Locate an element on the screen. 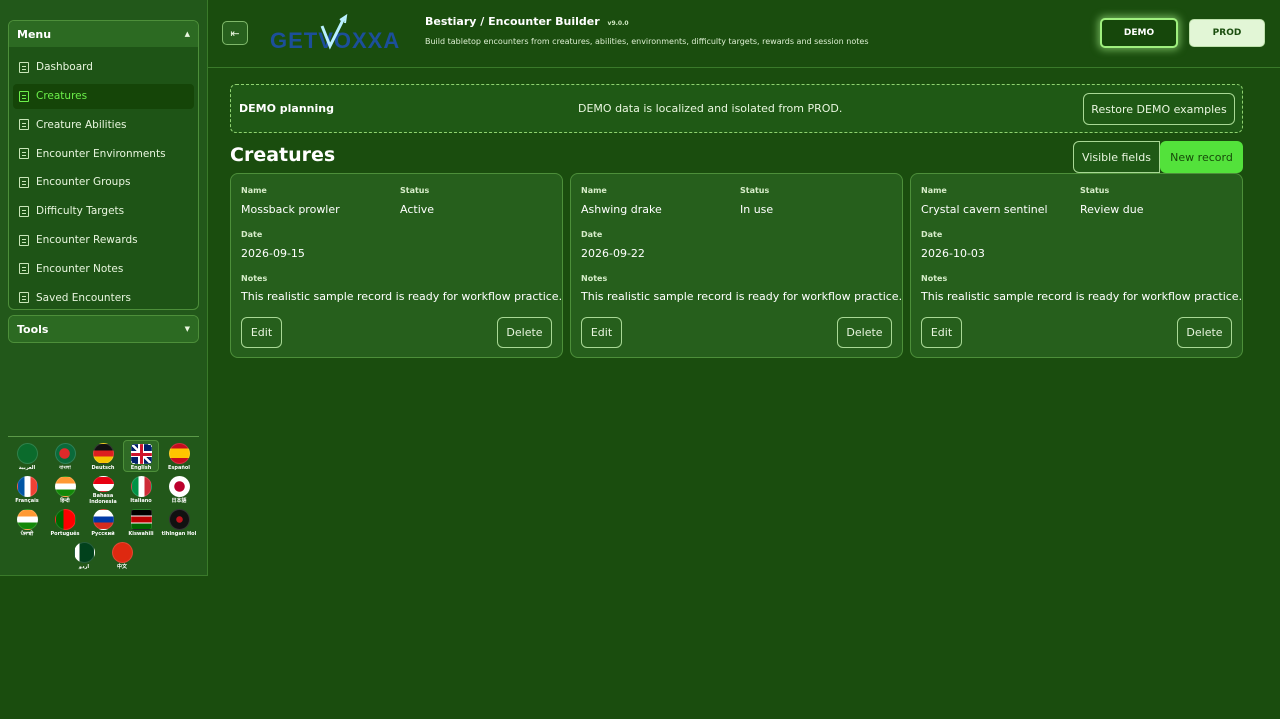 Image resolution: width=1280 pixels, height=719 pixels. record-status: Active is located at coordinates (417, 209).